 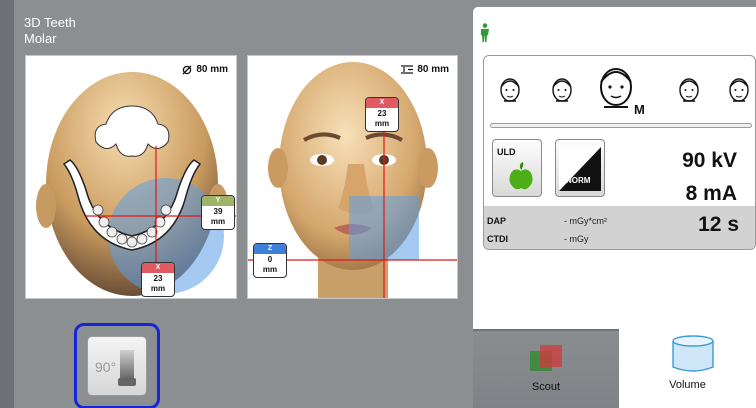 What do you see at coordinates (616, 89) in the screenshot?
I see `patient-size-m-icon` at bounding box center [616, 89].